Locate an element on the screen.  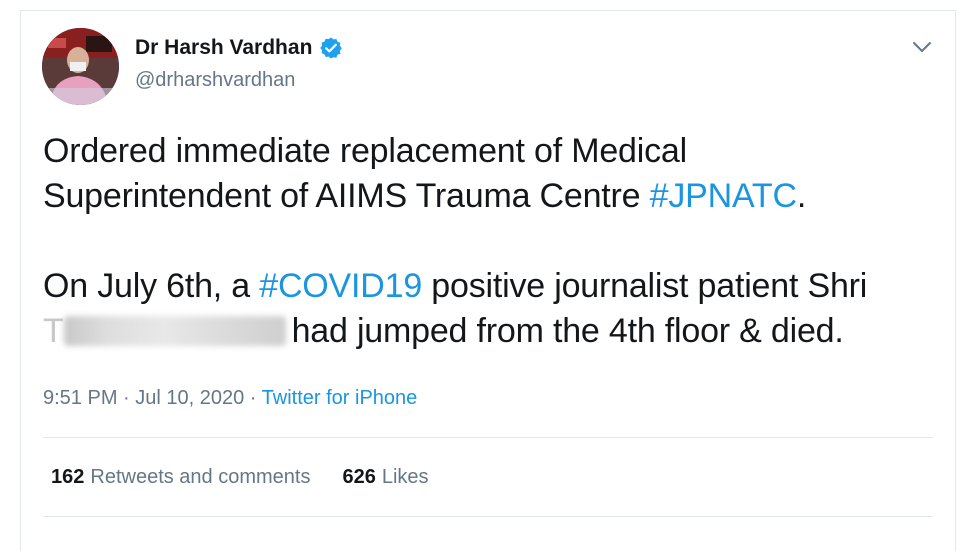
redacted-name-initial: T is located at coordinates (53, 331).